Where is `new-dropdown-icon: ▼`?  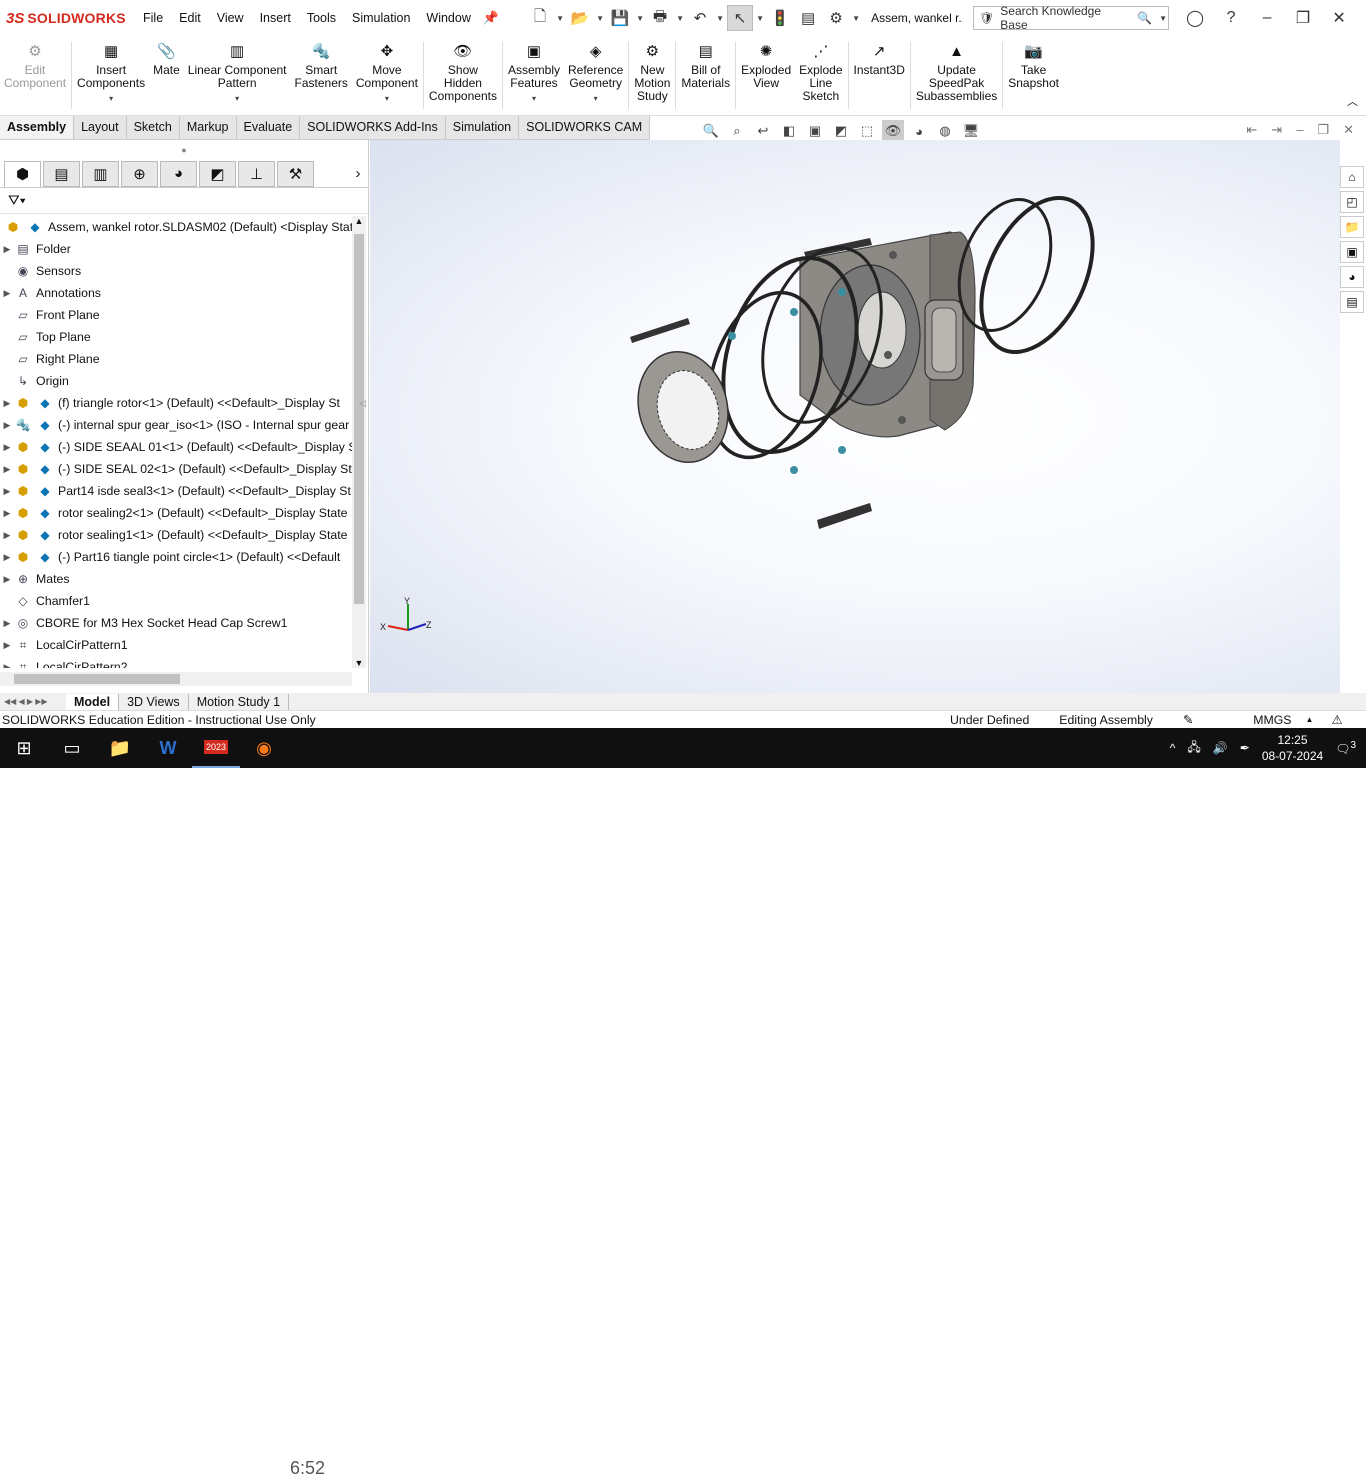
new-dropdown-icon: ▼ is located at coordinates (560, 18).